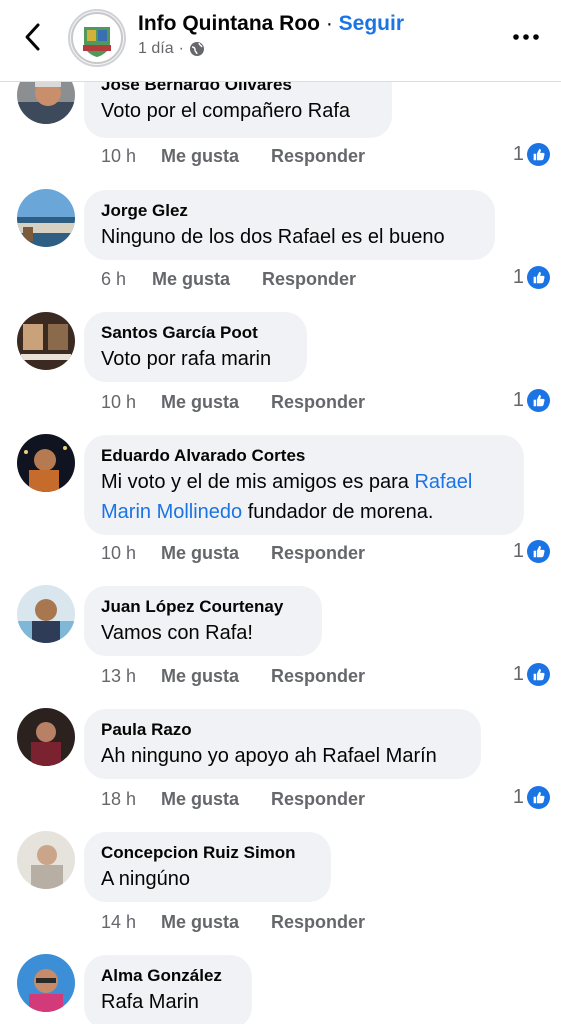  I want to click on comment-actions: 14 h Me gusta Responder, so click(233, 922).